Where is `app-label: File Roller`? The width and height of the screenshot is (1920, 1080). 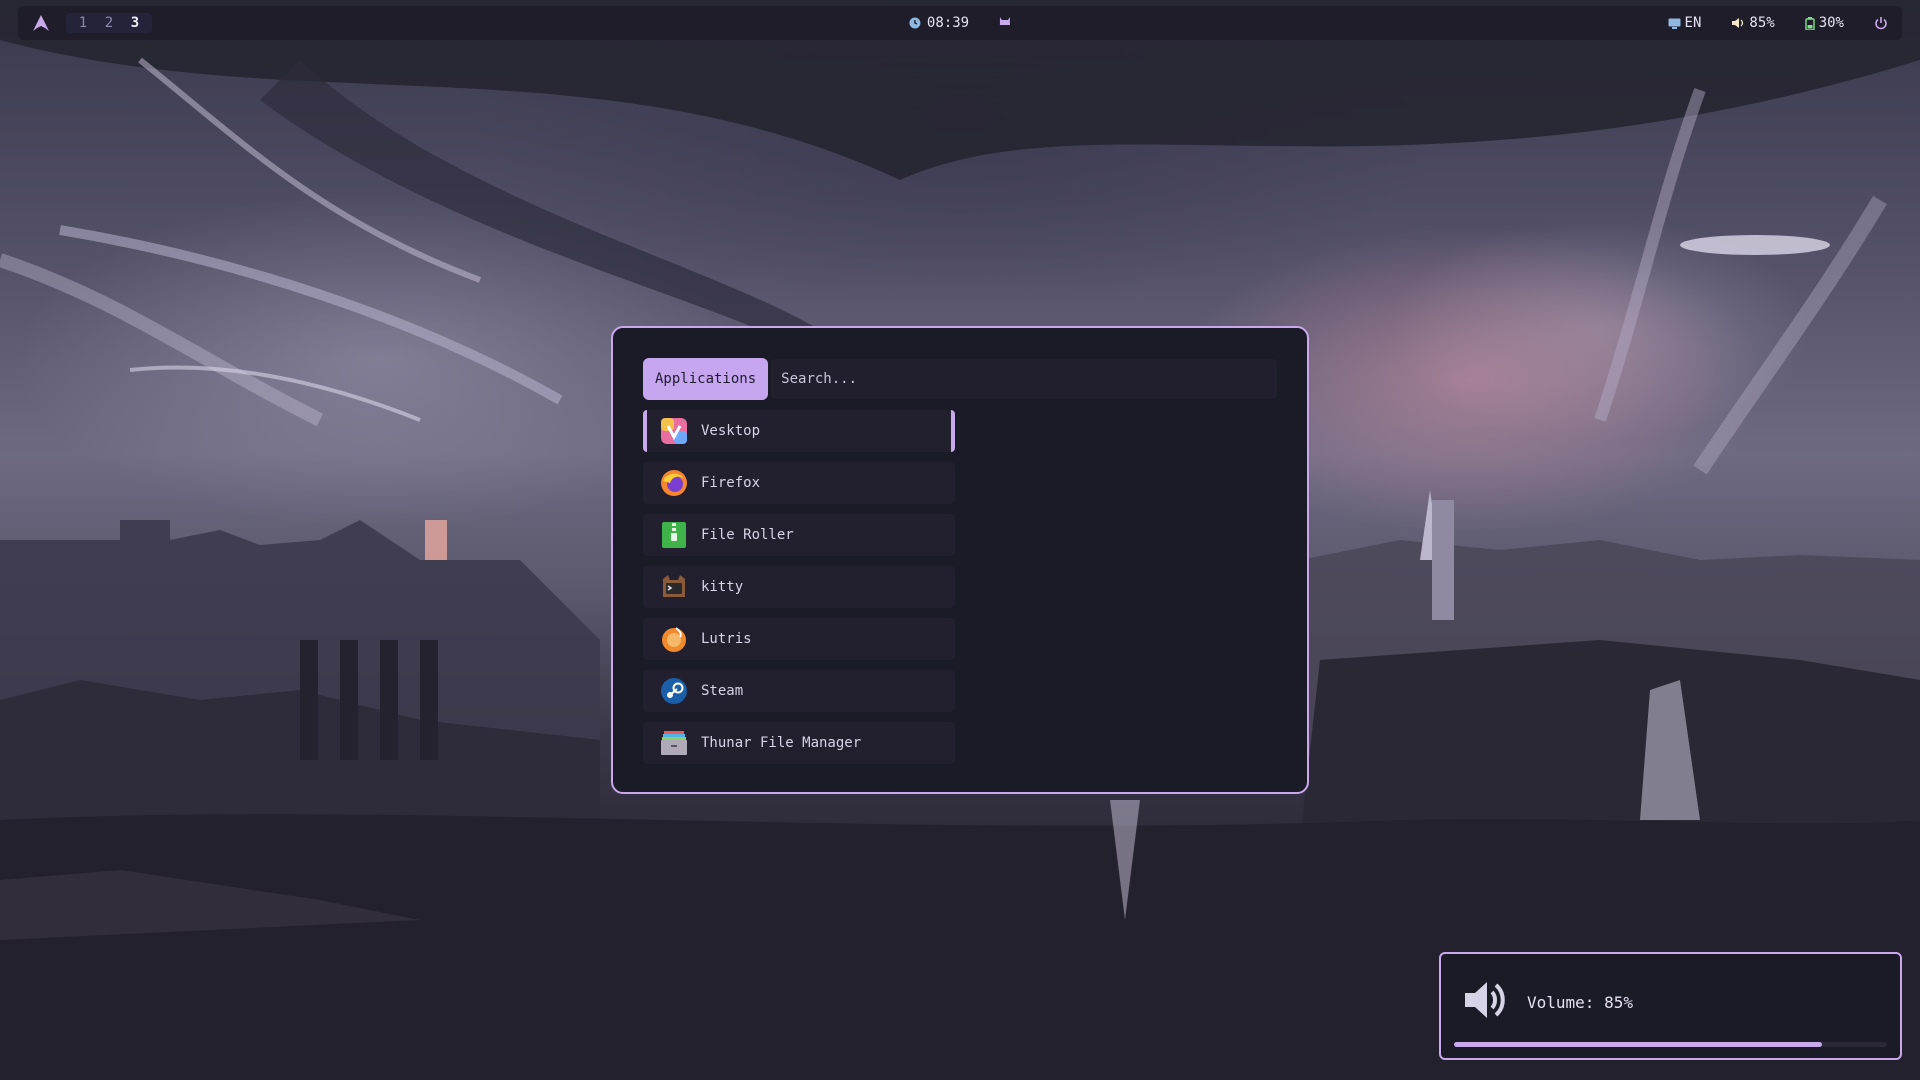 app-label: File Roller is located at coordinates (747, 535).